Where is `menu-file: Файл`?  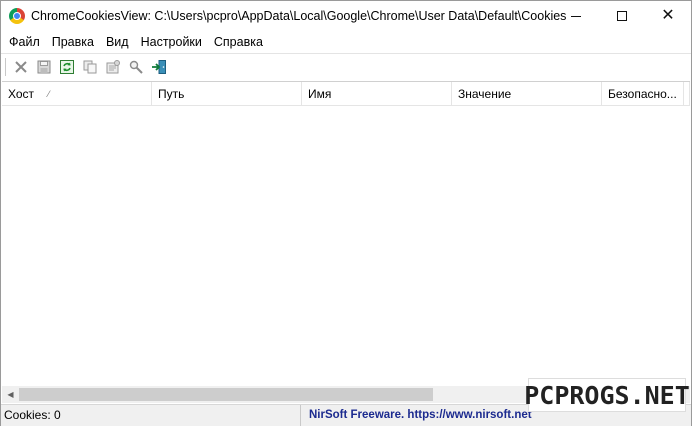 menu-file: Файл is located at coordinates (24, 42).